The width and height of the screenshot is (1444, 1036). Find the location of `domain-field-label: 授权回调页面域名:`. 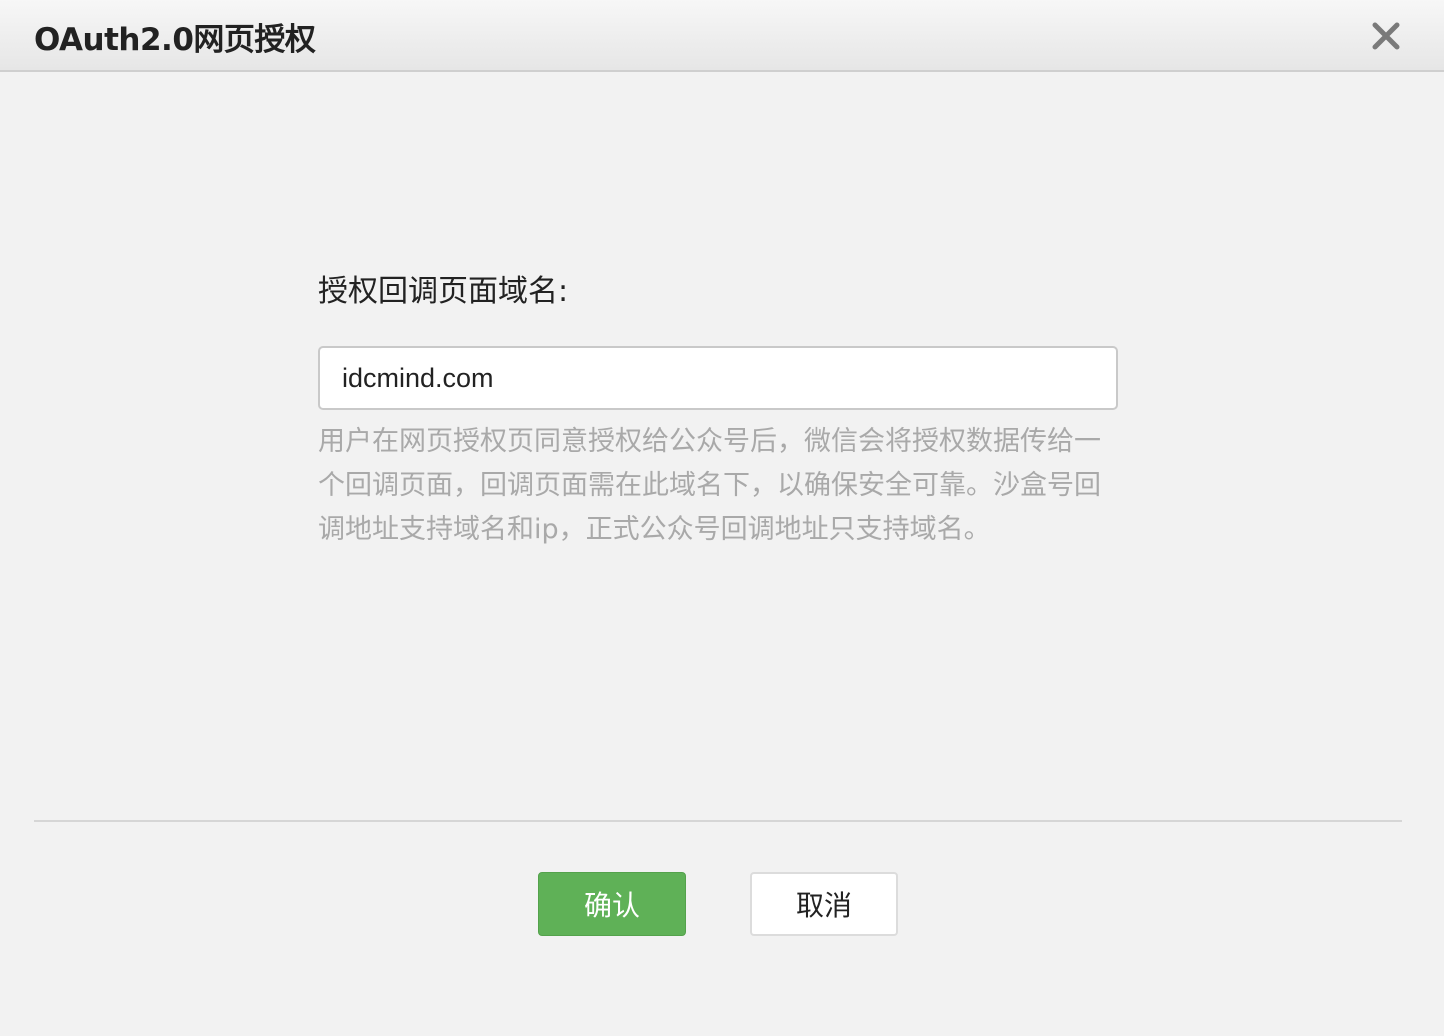

domain-field-label: 授权回调页面域名: is located at coordinates (443, 291).